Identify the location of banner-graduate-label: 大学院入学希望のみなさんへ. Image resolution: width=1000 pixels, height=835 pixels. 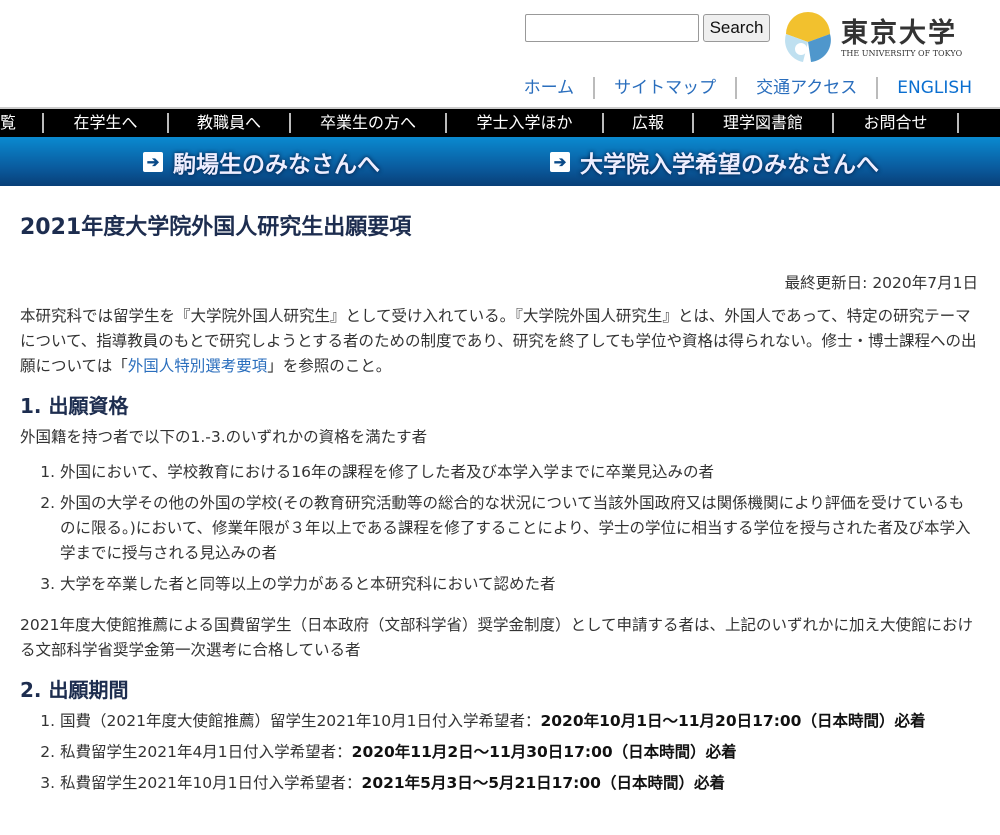
(729, 164).